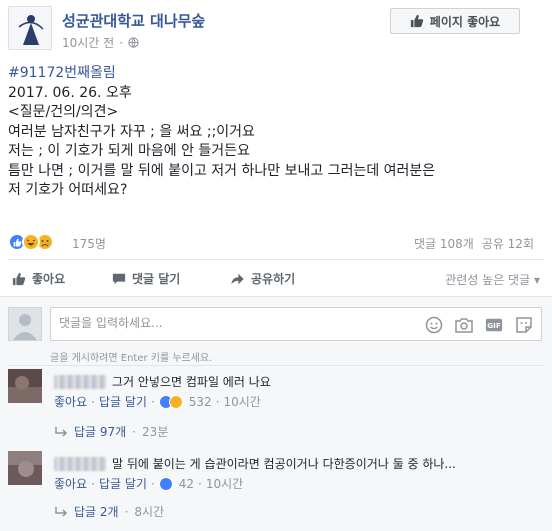 The image size is (552, 531). I want to click on comment-body: 그거 안넣으면 컴파일 에러 나요, so click(162, 381).